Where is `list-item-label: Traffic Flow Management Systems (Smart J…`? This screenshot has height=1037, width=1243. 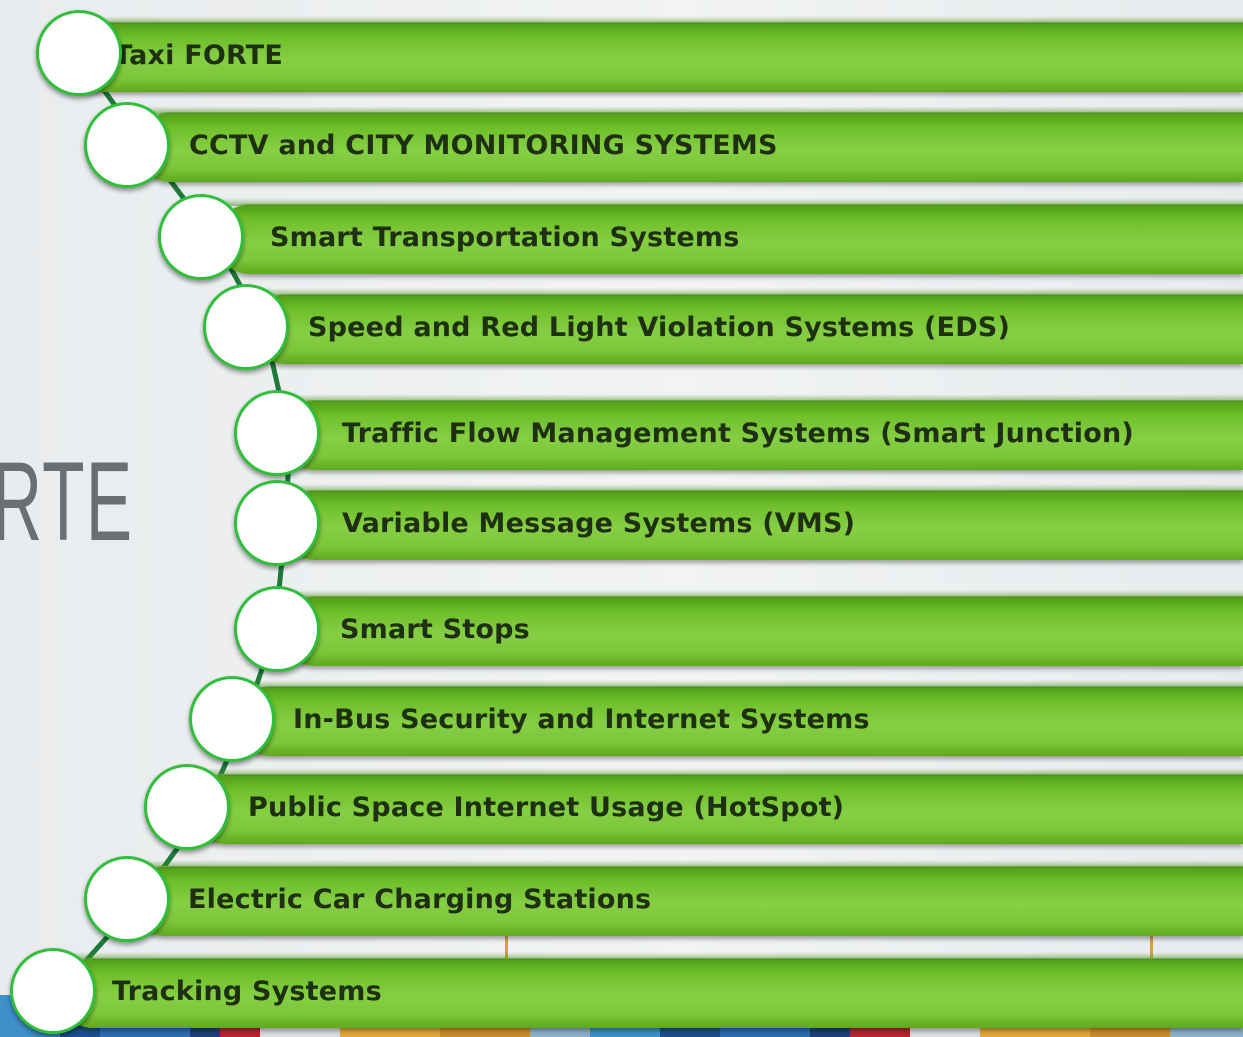 list-item-label: Traffic Flow Management Systems (Smart J… is located at coordinates (738, 433).